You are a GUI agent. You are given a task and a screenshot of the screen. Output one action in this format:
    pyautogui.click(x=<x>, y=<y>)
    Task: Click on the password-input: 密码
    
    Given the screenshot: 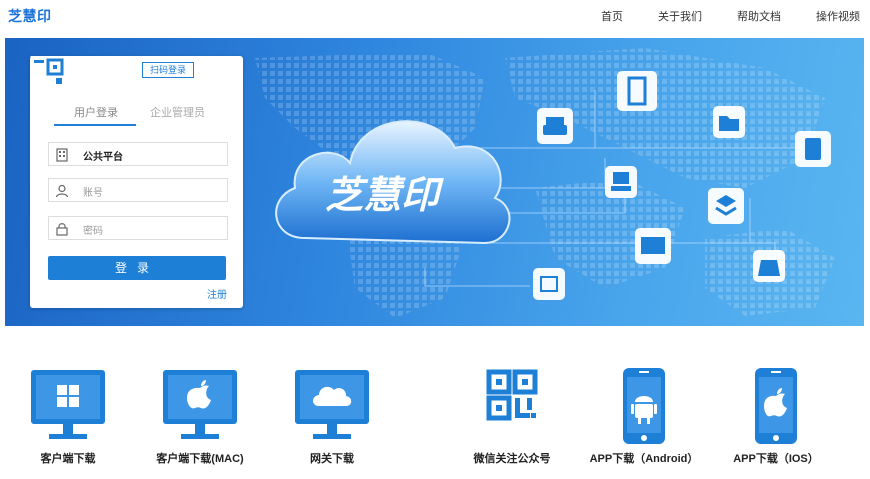 What is the action you would take?
    pyautogui.click(x=138, y=228)
    